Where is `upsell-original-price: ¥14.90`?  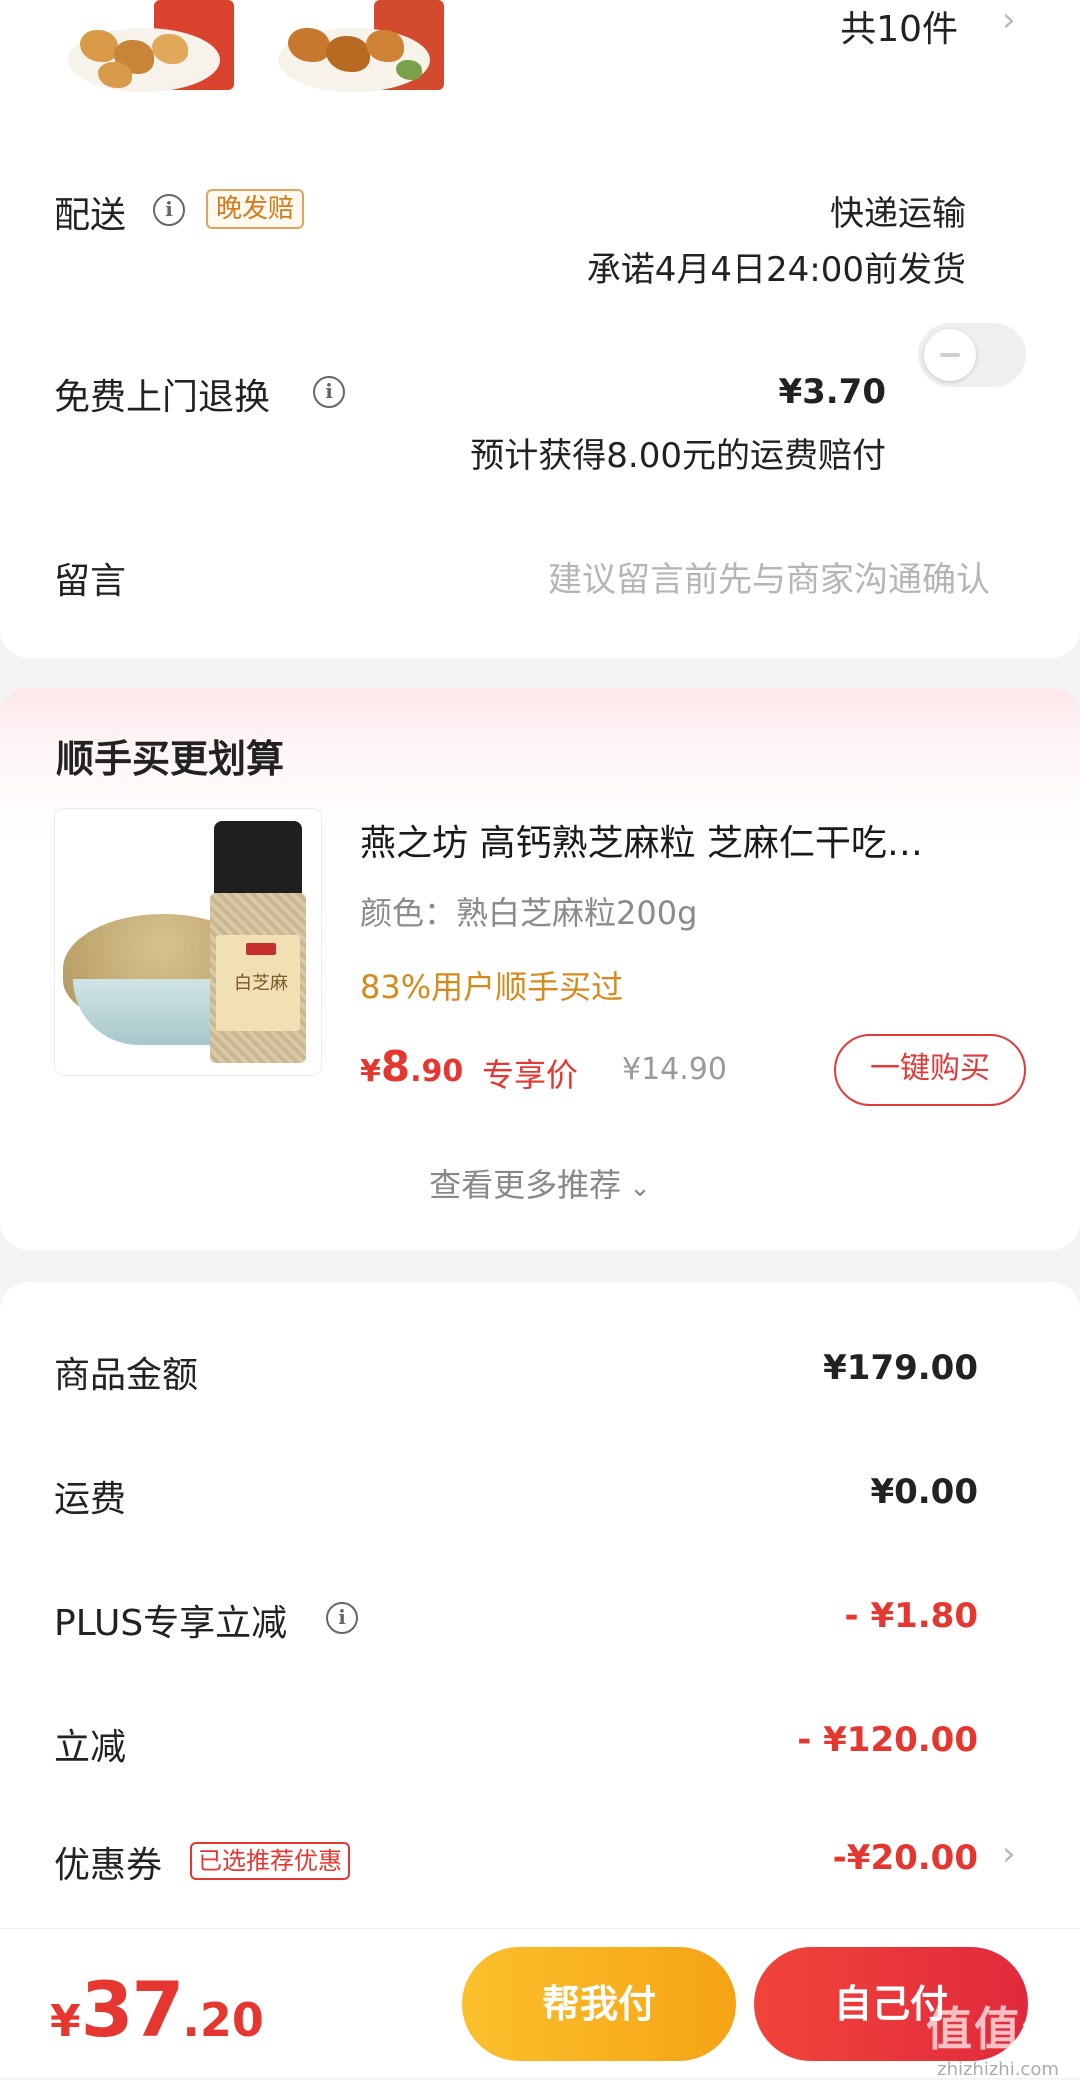 upsell-original-price: ¥14.90 is located at coordinates (674, 1069).